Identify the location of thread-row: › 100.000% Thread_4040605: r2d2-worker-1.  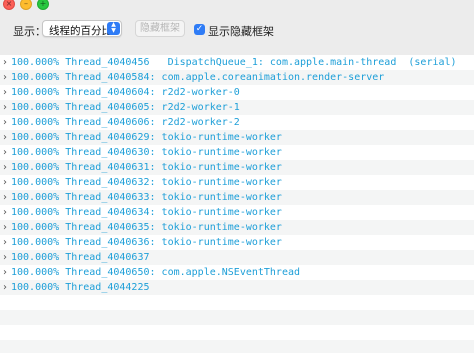
(237, 107).